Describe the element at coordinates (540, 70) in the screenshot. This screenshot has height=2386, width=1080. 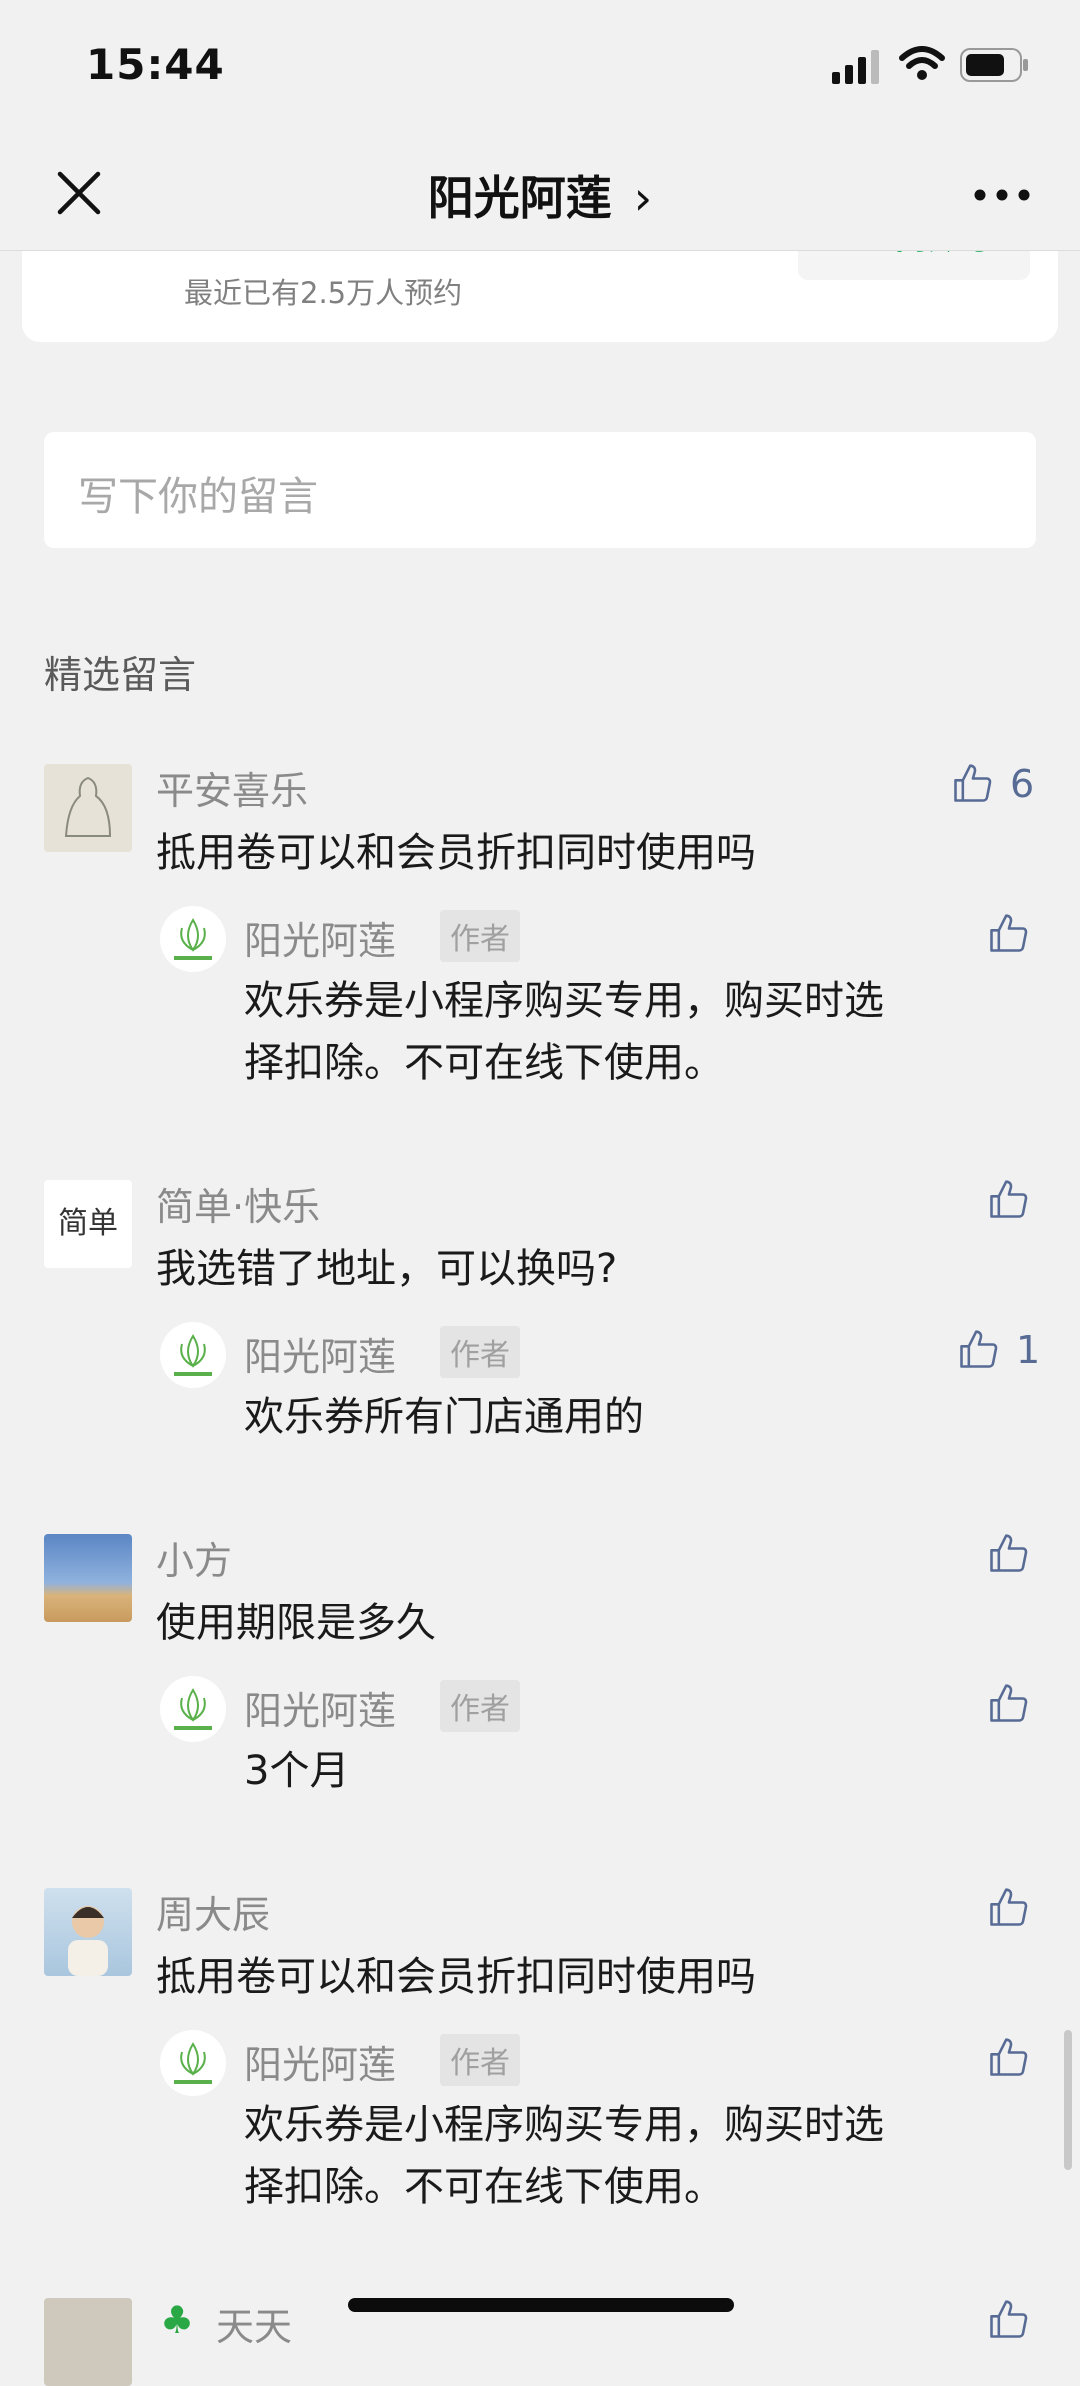
I see `status-bar: 15:44` at that location.